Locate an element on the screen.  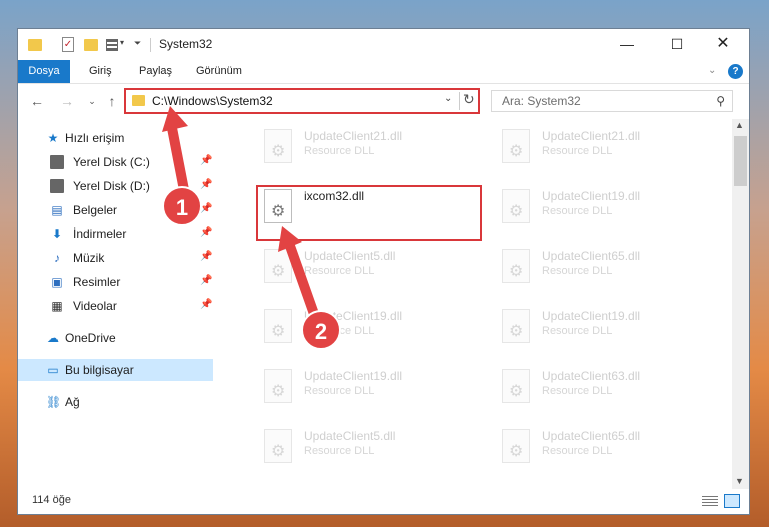
sidebar-item-label: İndirmeler is located at coordinates (100, 234).